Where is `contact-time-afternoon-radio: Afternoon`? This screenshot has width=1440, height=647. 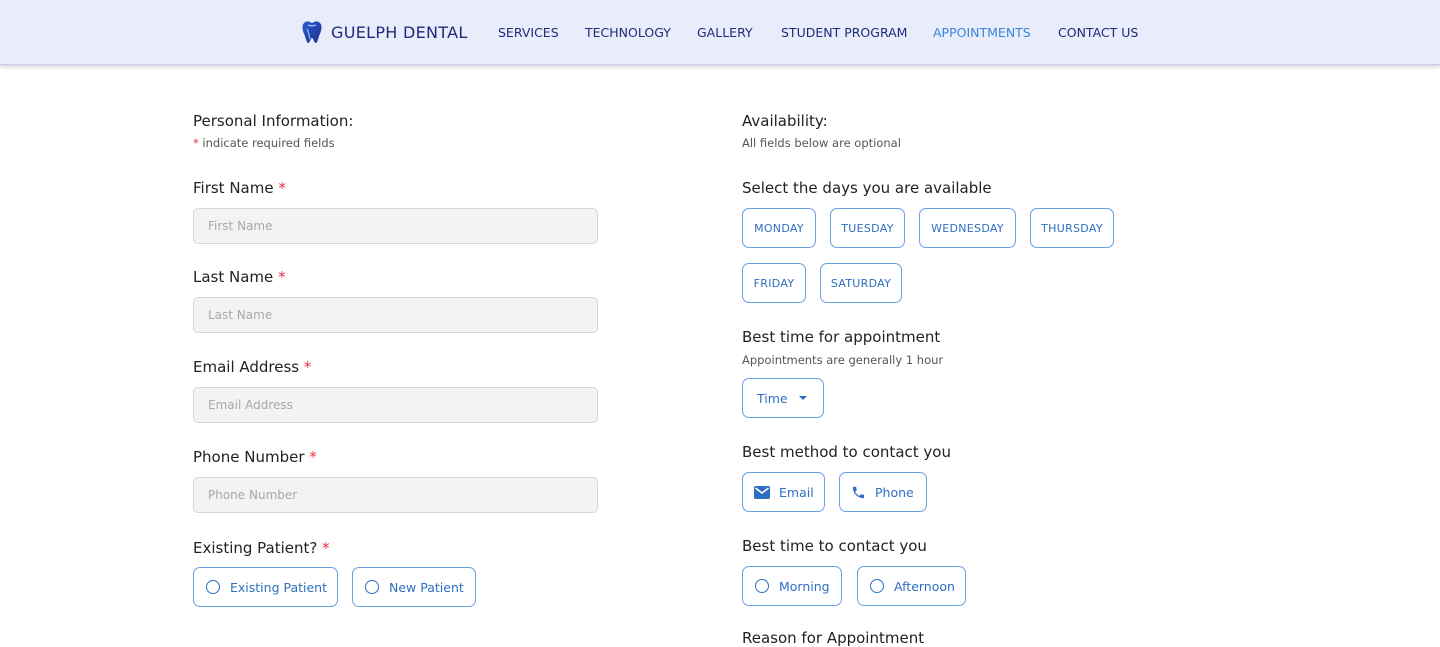 contact-time-afternoon-radio: Afternoon is located at coordinates (911, 586).